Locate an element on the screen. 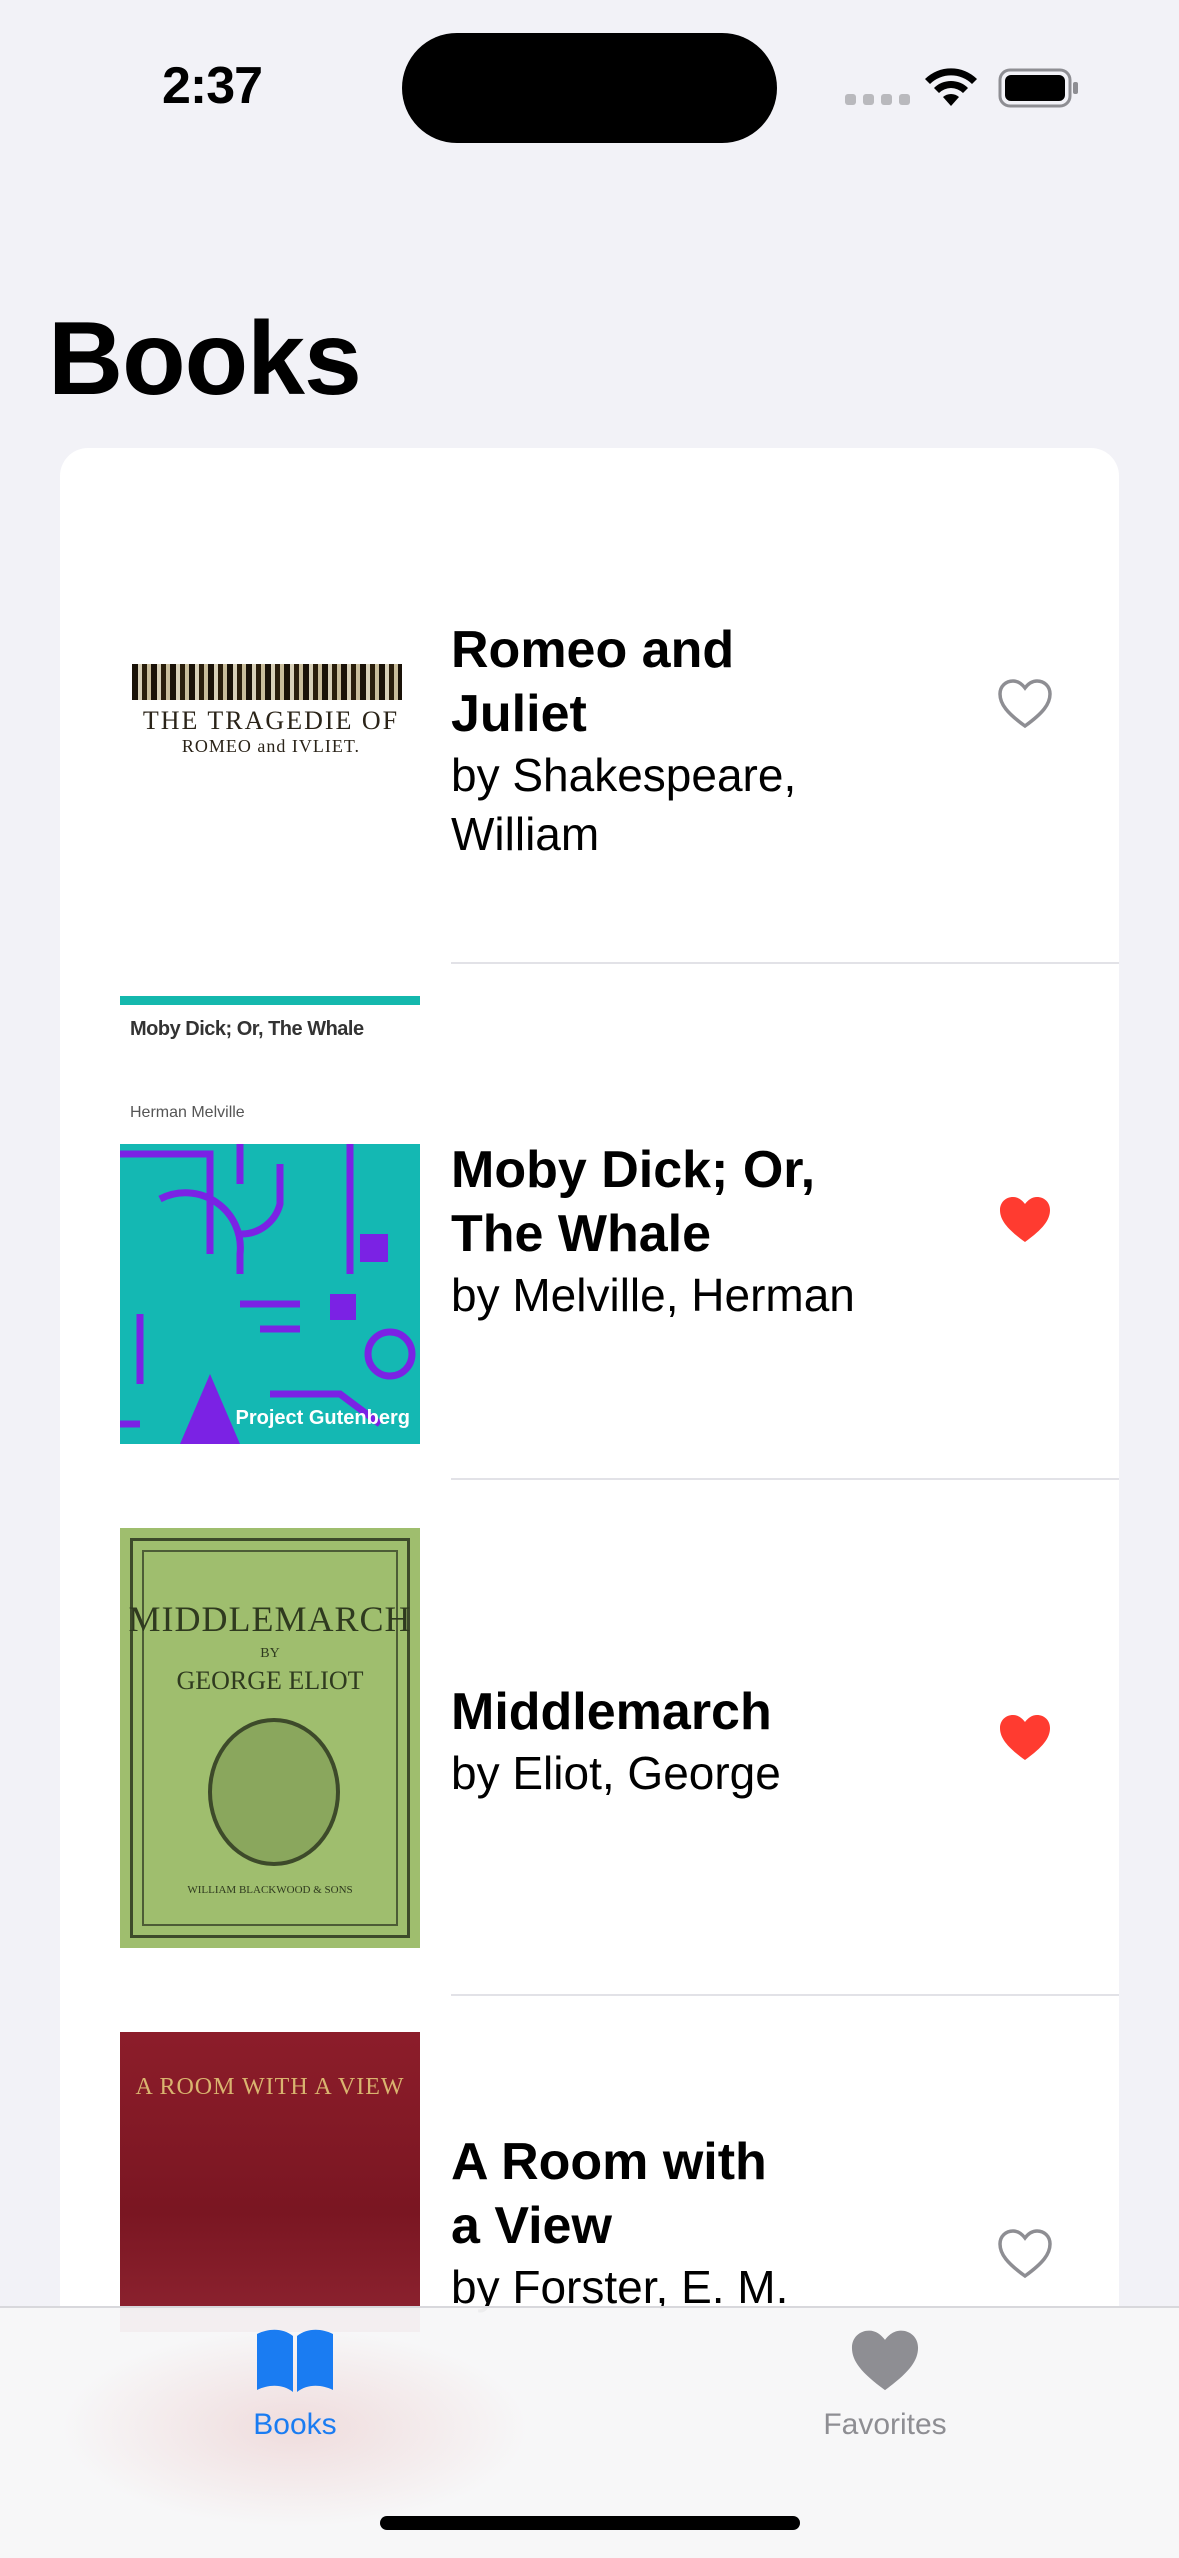  tab-label: Favorites is located at coordinates (885, 2424).